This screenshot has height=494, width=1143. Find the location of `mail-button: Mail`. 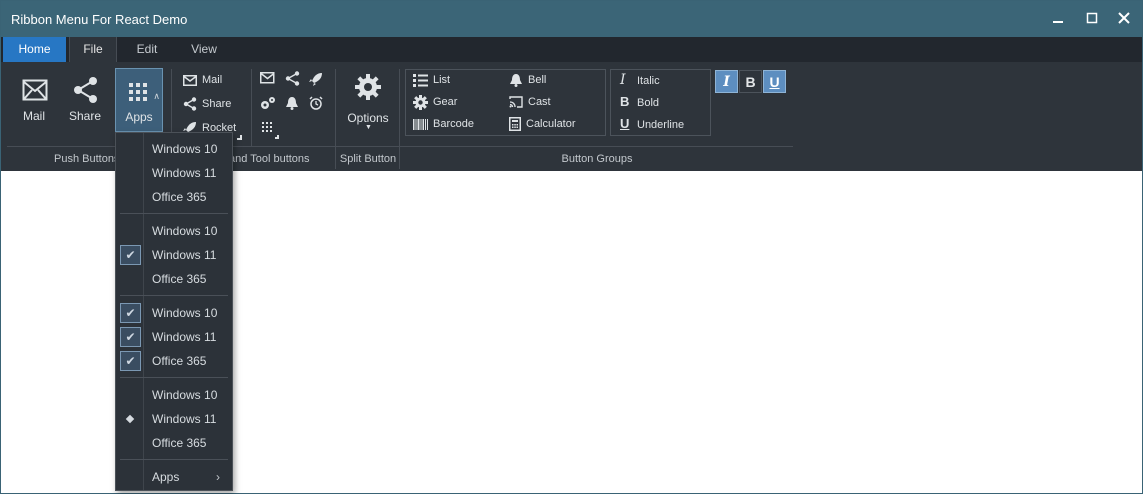

mail-button: Mail is located at coordinates (34, 100).